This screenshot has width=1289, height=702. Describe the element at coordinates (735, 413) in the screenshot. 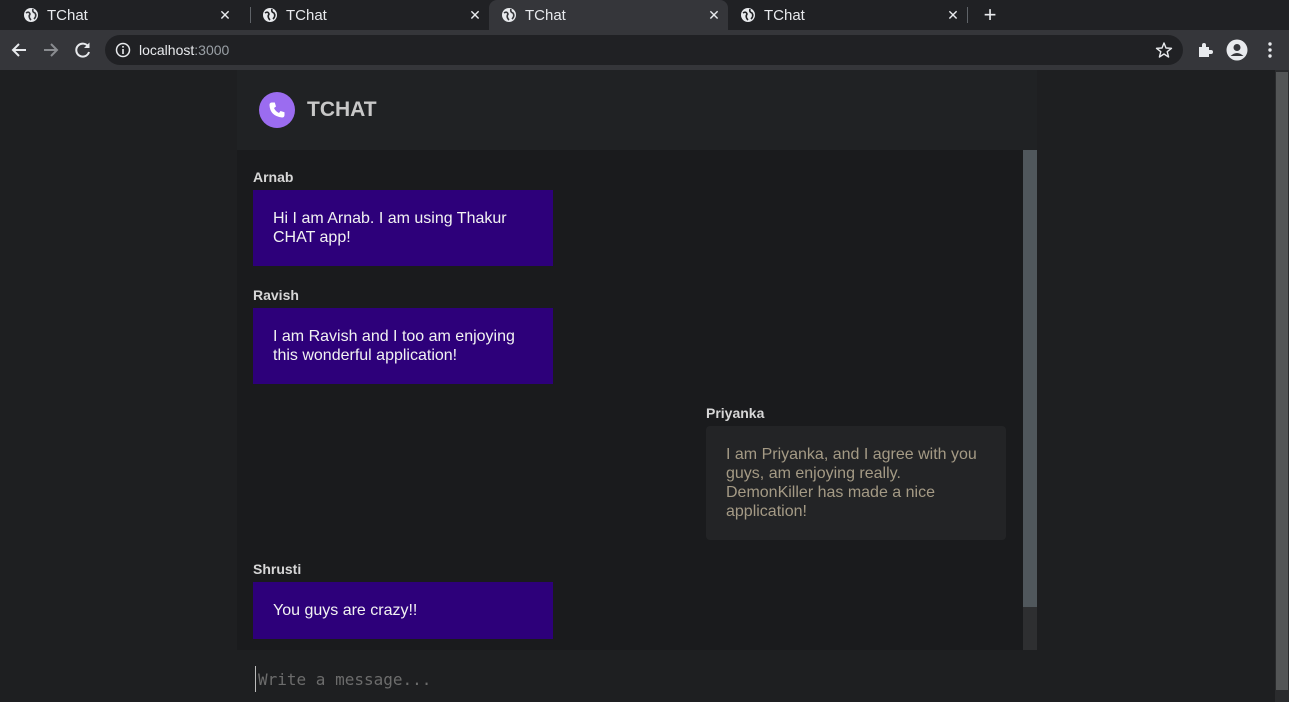

I see `message-sender: Priyanka` at that location.